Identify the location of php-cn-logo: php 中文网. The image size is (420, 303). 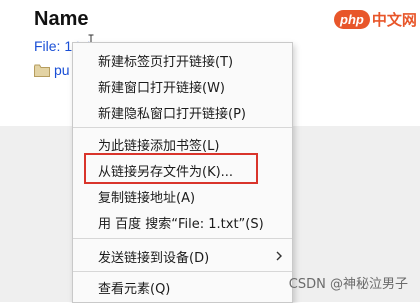
(375, 19).